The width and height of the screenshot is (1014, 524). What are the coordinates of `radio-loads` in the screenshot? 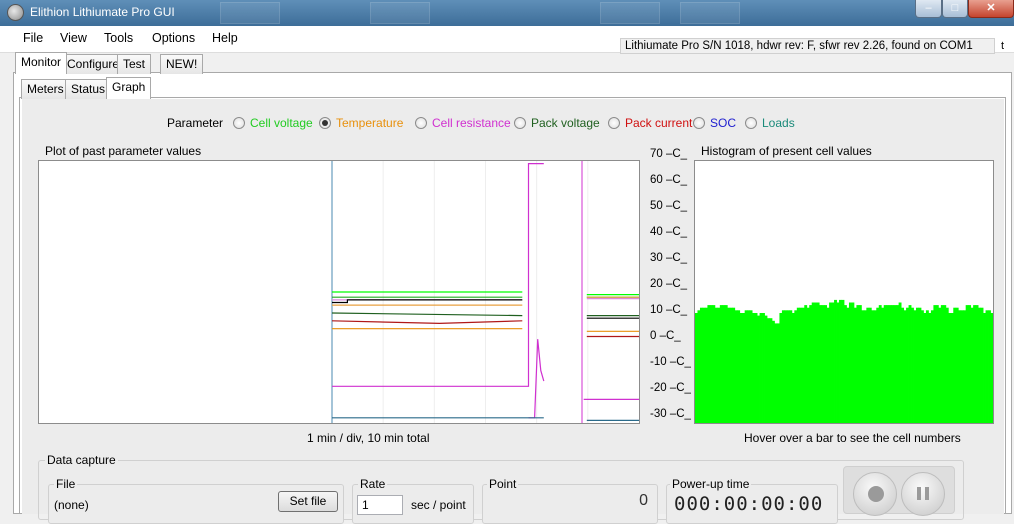 It's located at (751, 123).